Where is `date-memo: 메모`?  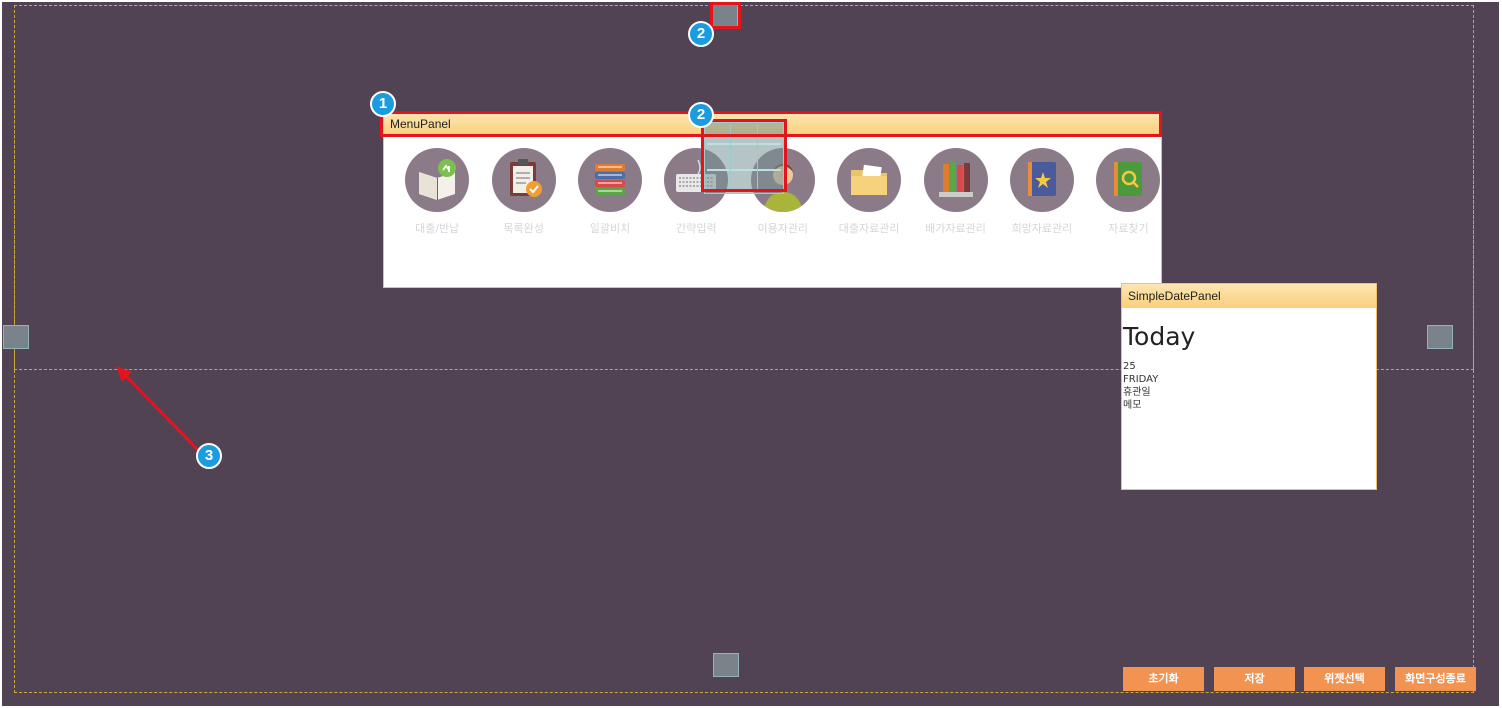
date-memo: 메모 is located at coordinates (1140, 405).